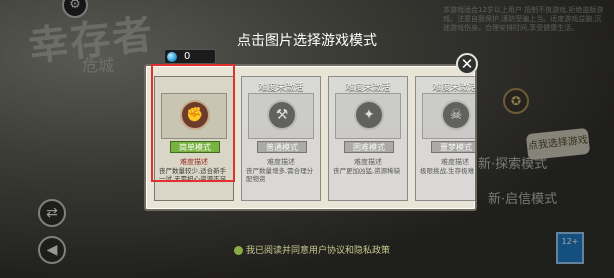 This screenshot has width=614, height=278. Describe the element at coordinates (453, 147) in the screenshot. I see `mode-button-nightmare: 噩梦模式` at that location.